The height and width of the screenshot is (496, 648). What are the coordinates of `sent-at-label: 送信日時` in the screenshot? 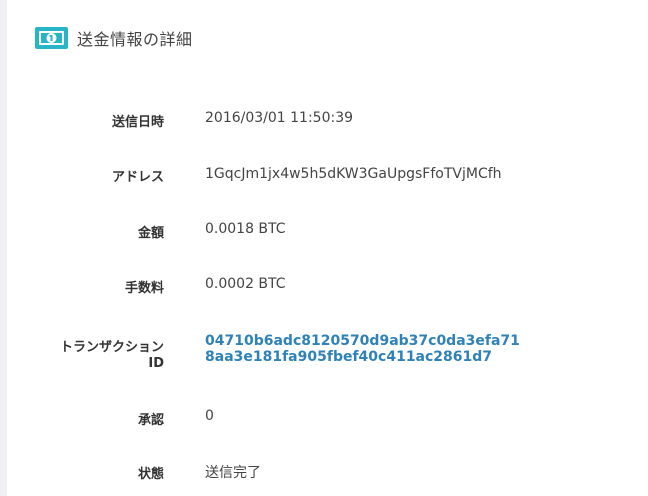 It's located at (137, 122).